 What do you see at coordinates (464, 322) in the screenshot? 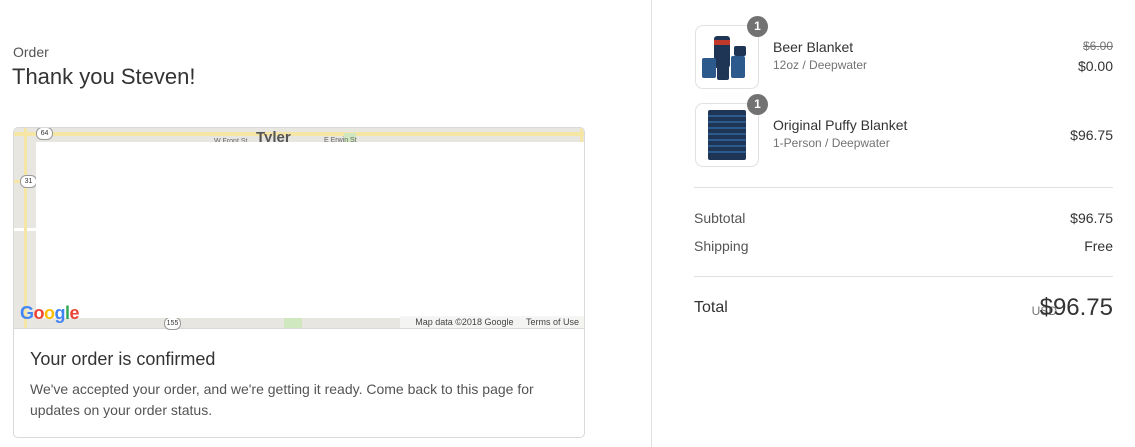
I see `map-attribution: Map data ©2018 Google` at bounding box center [464, 322].